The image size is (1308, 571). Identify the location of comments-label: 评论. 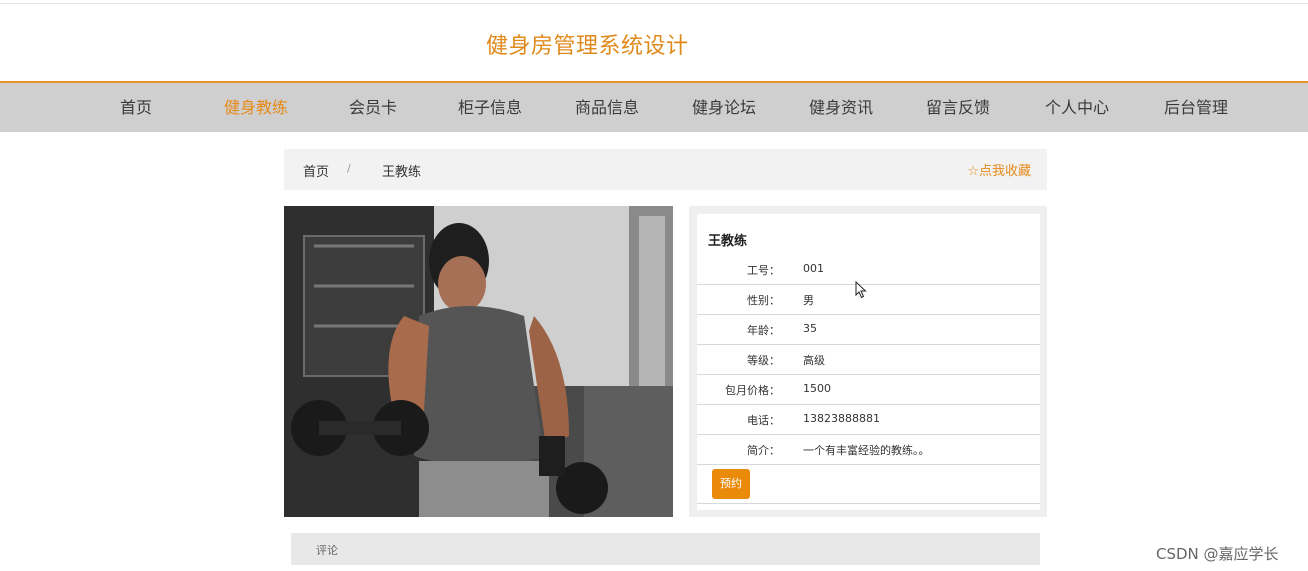
(327, 550).